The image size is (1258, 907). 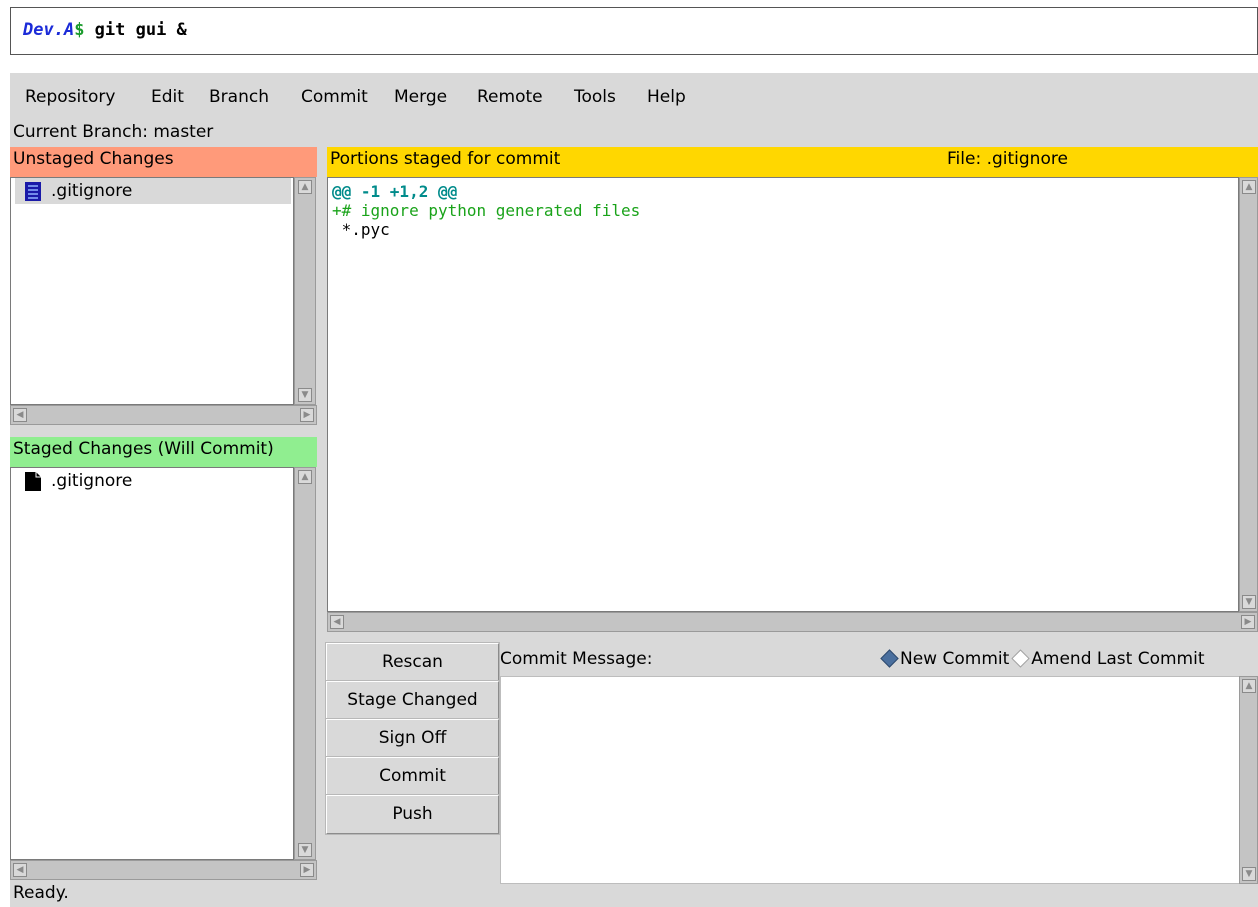 What do you see at coordinates (412, 814) in the screenshot?
I see `push-button: Push` at bounding box center [412, 814].